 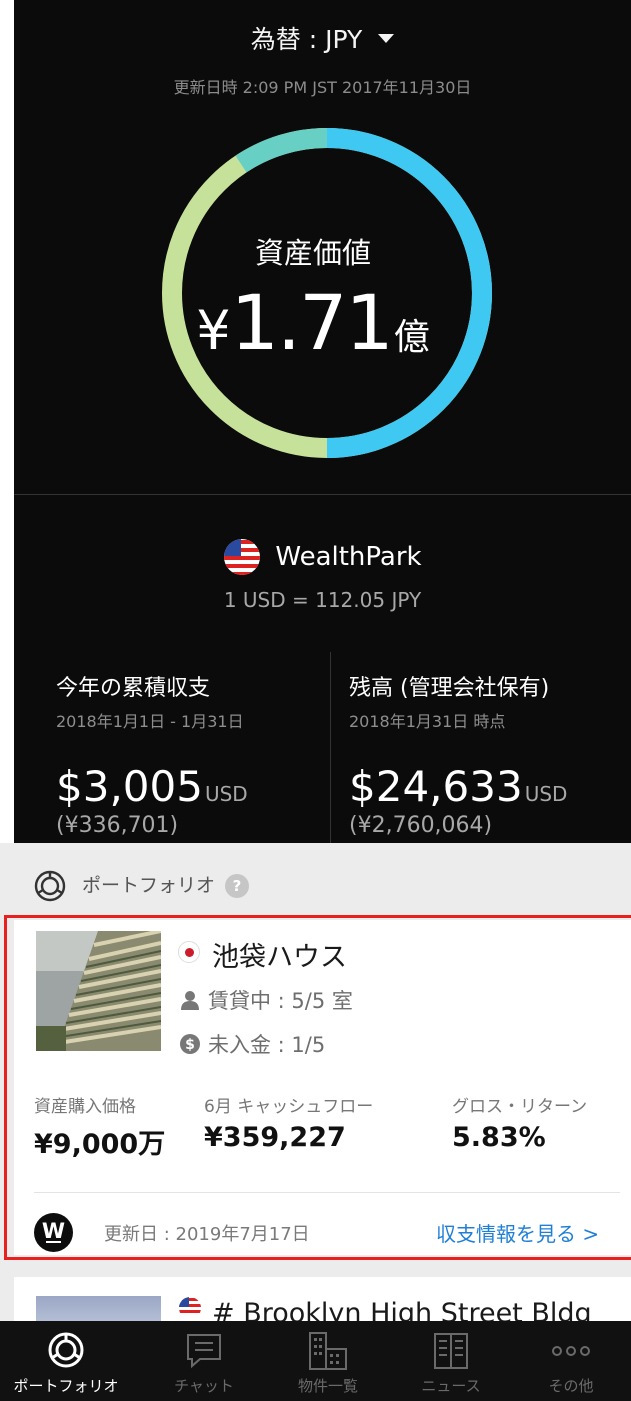 I want to click on unpaid-status-text: 未入金 : 1/5, so click(x=267, y=1045).